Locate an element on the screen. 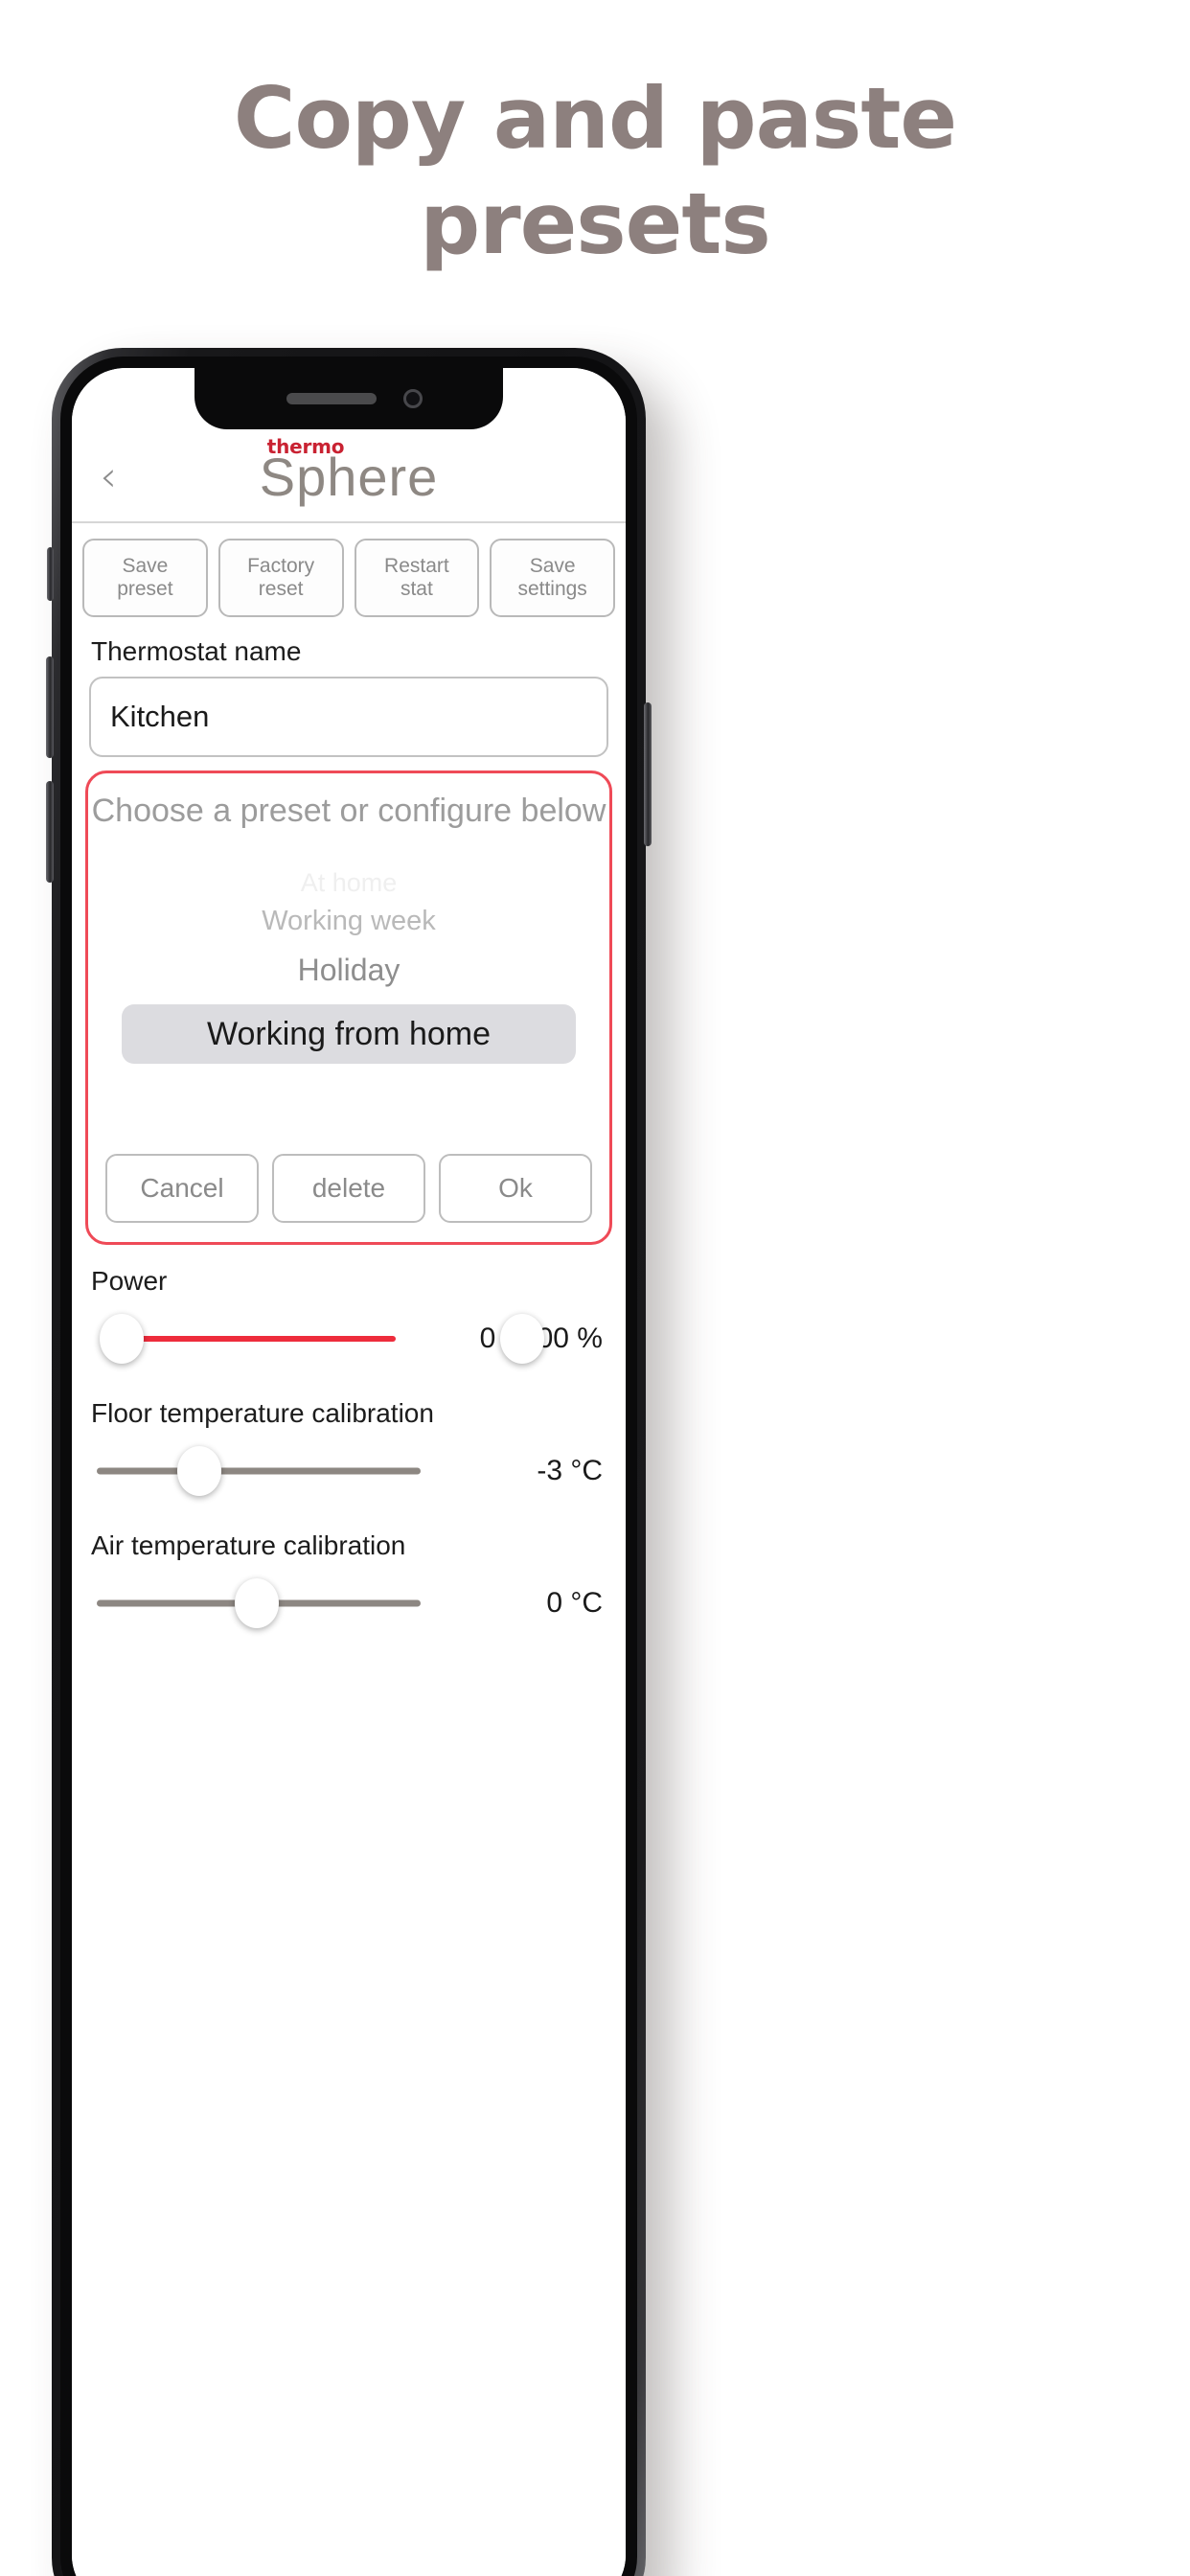 This screenshot has width=1190, height=2576. thermostat-name-label: Thermostat name is located at coordinates (197, 651).